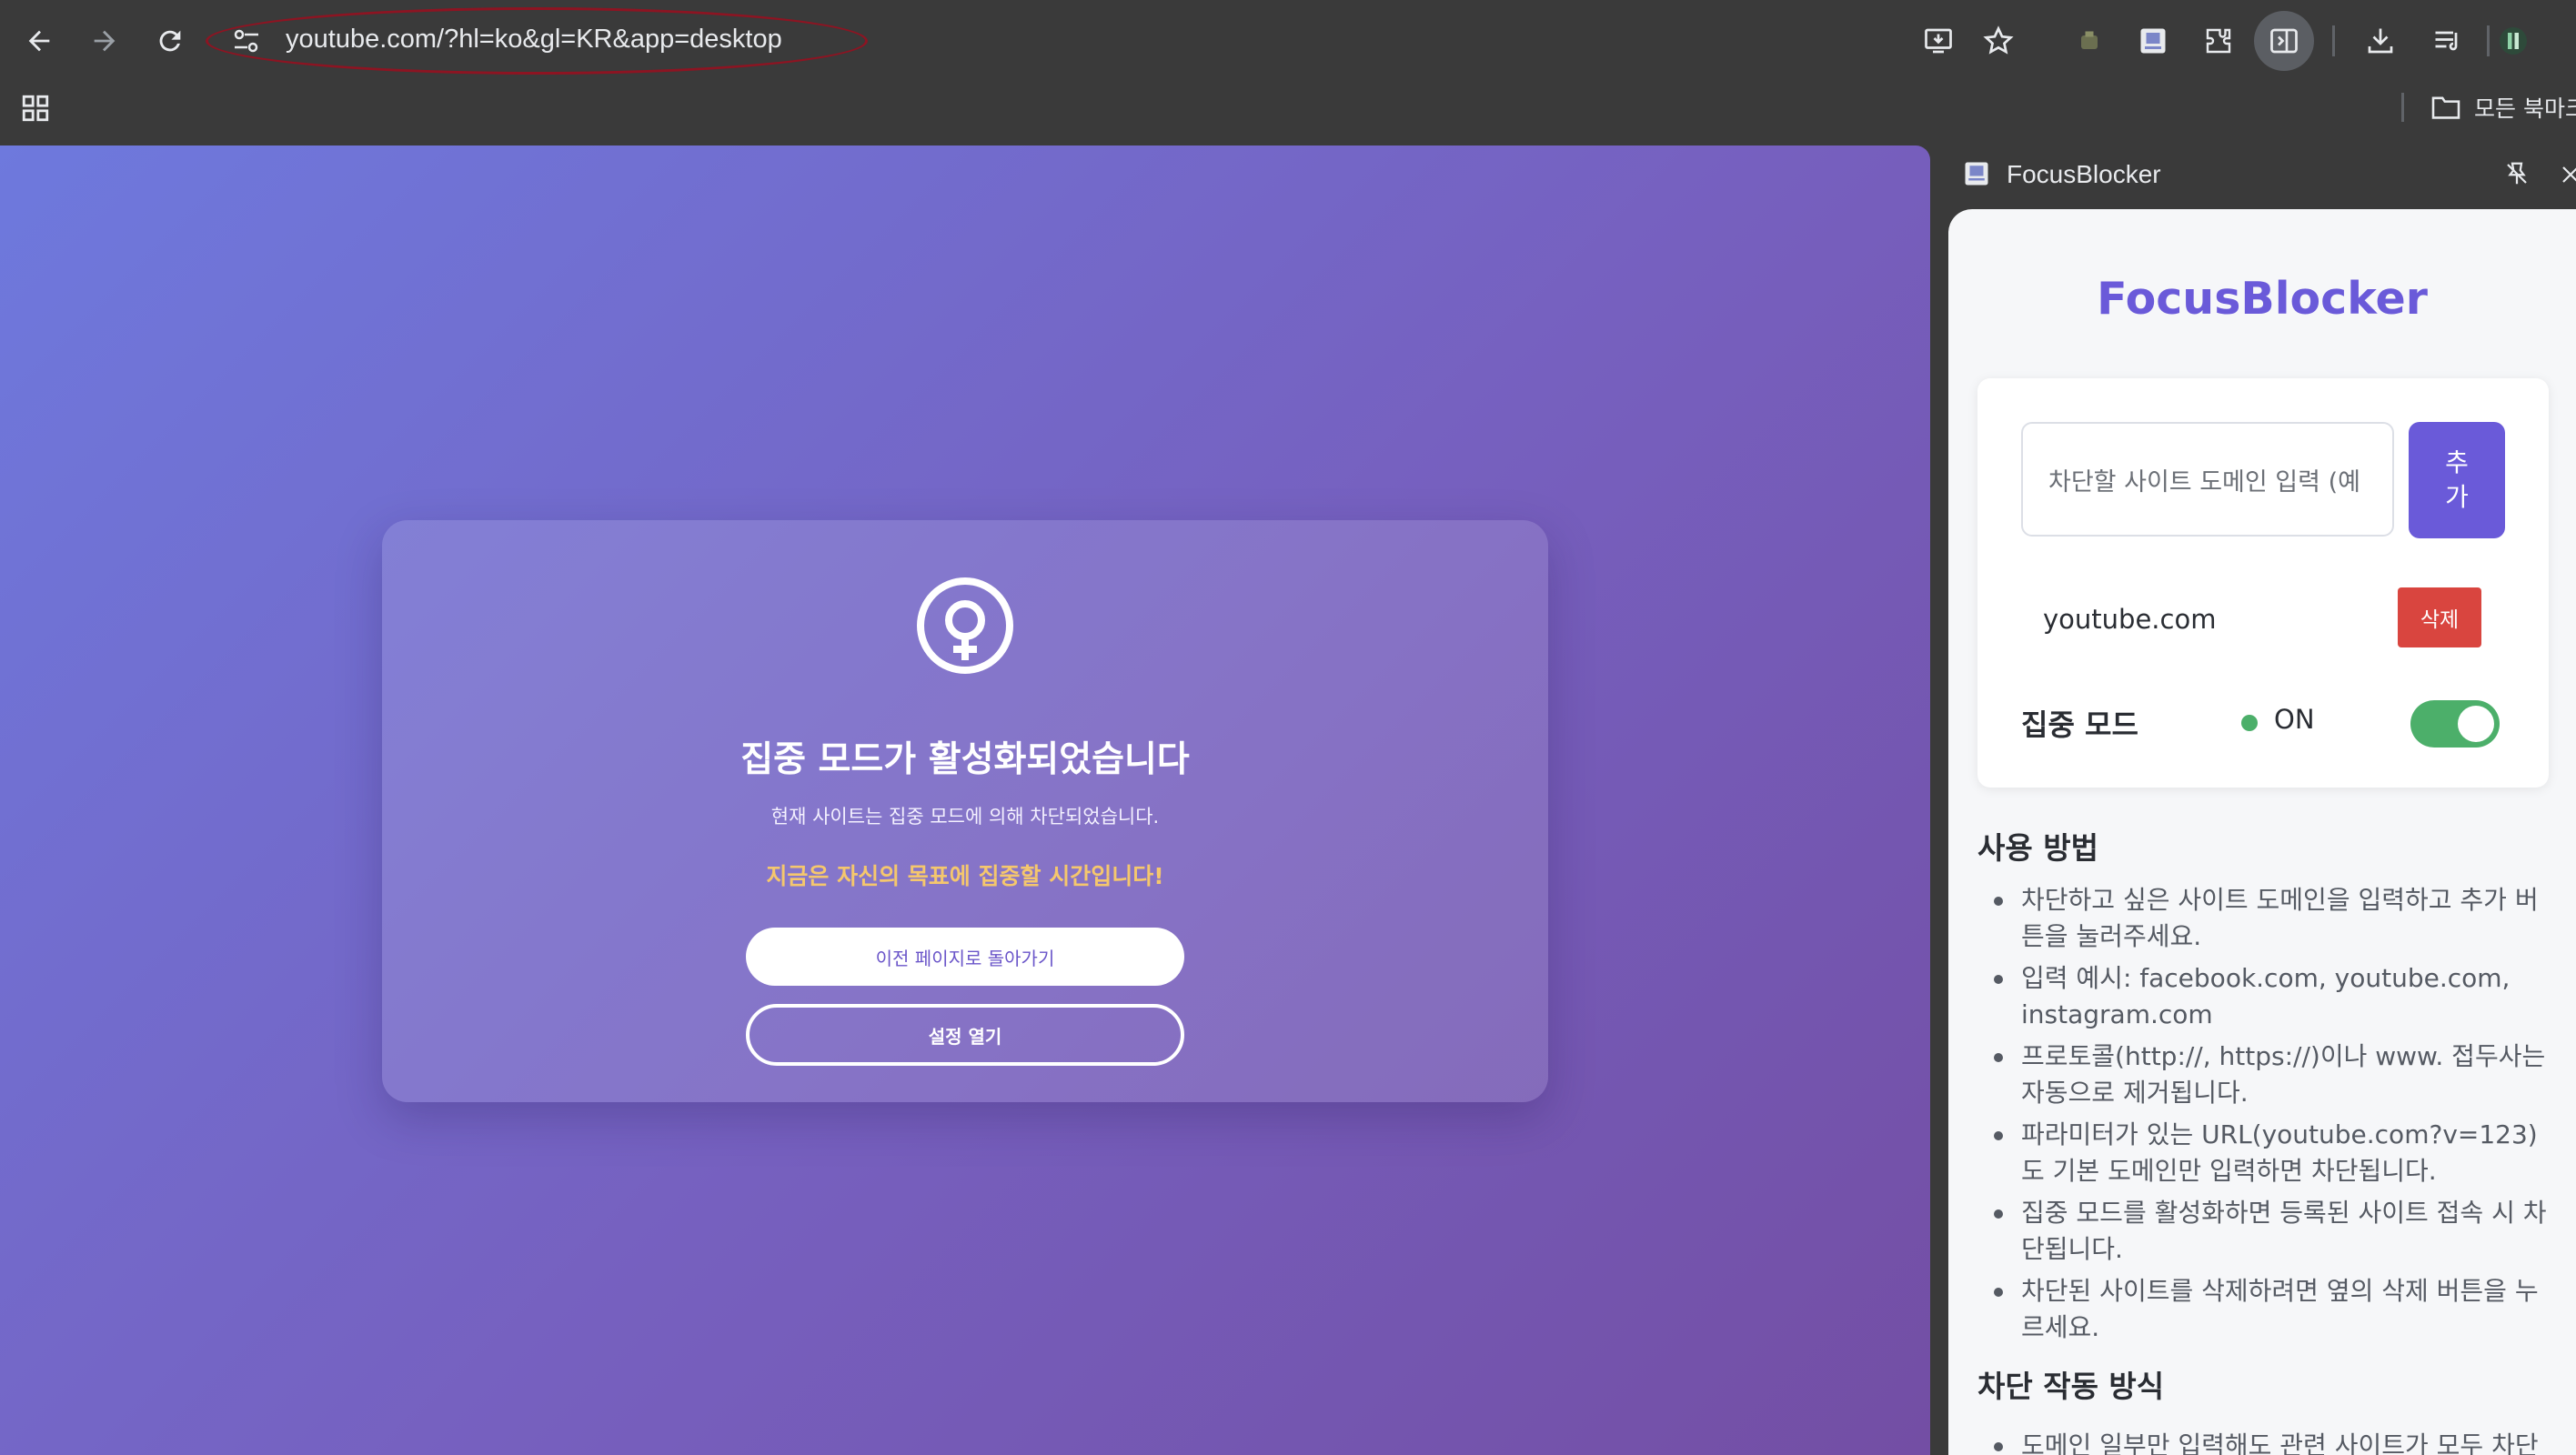 The image size is (2576, 1455). I want to click on reading-list-icon, so click(2446, 41).